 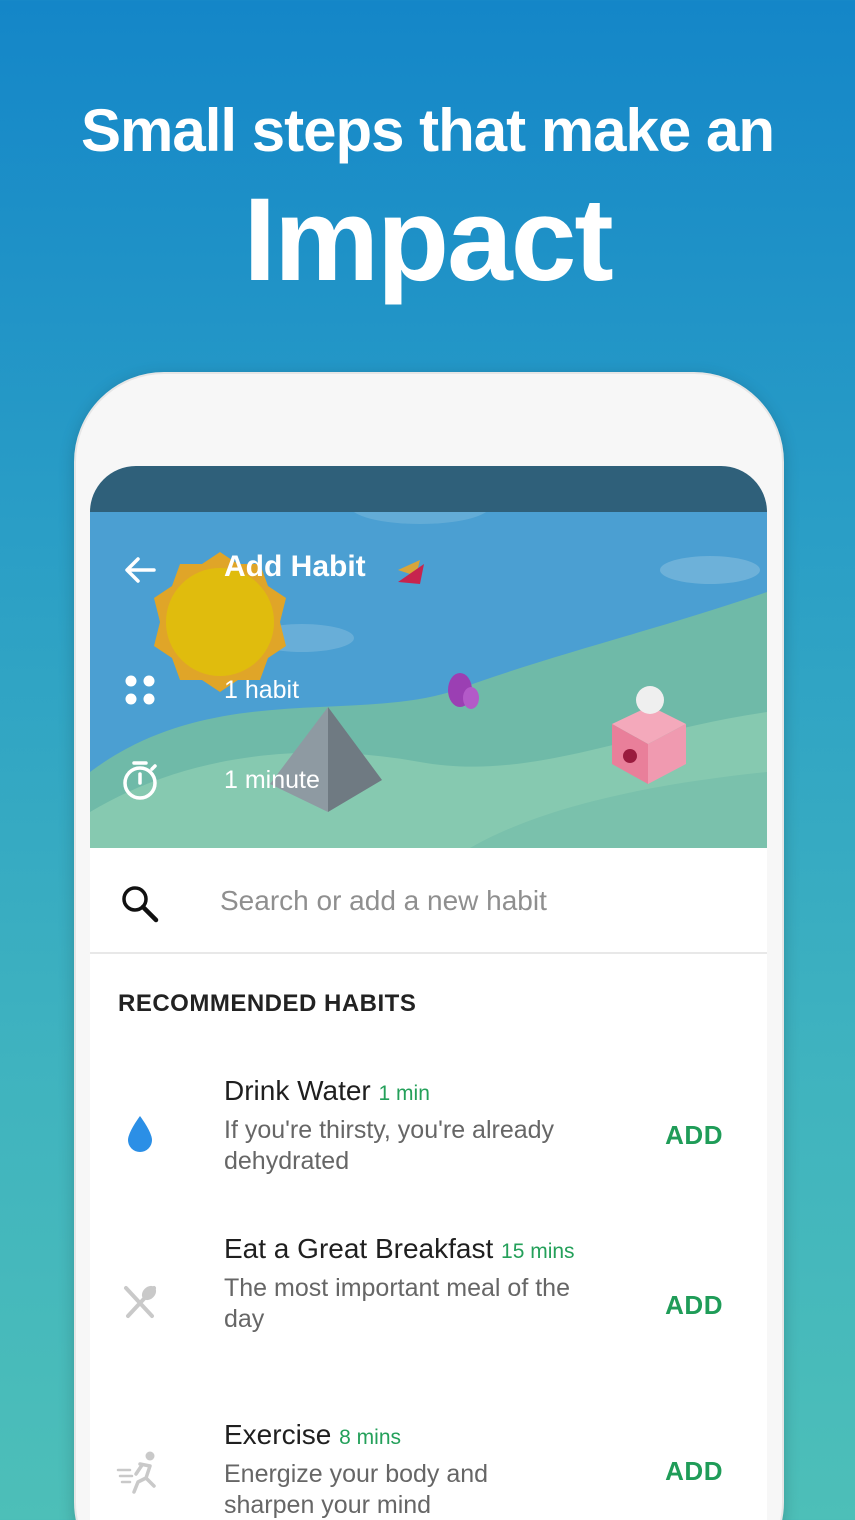 I want to click on page-title: Add Habit, so click(x=295, y=566).